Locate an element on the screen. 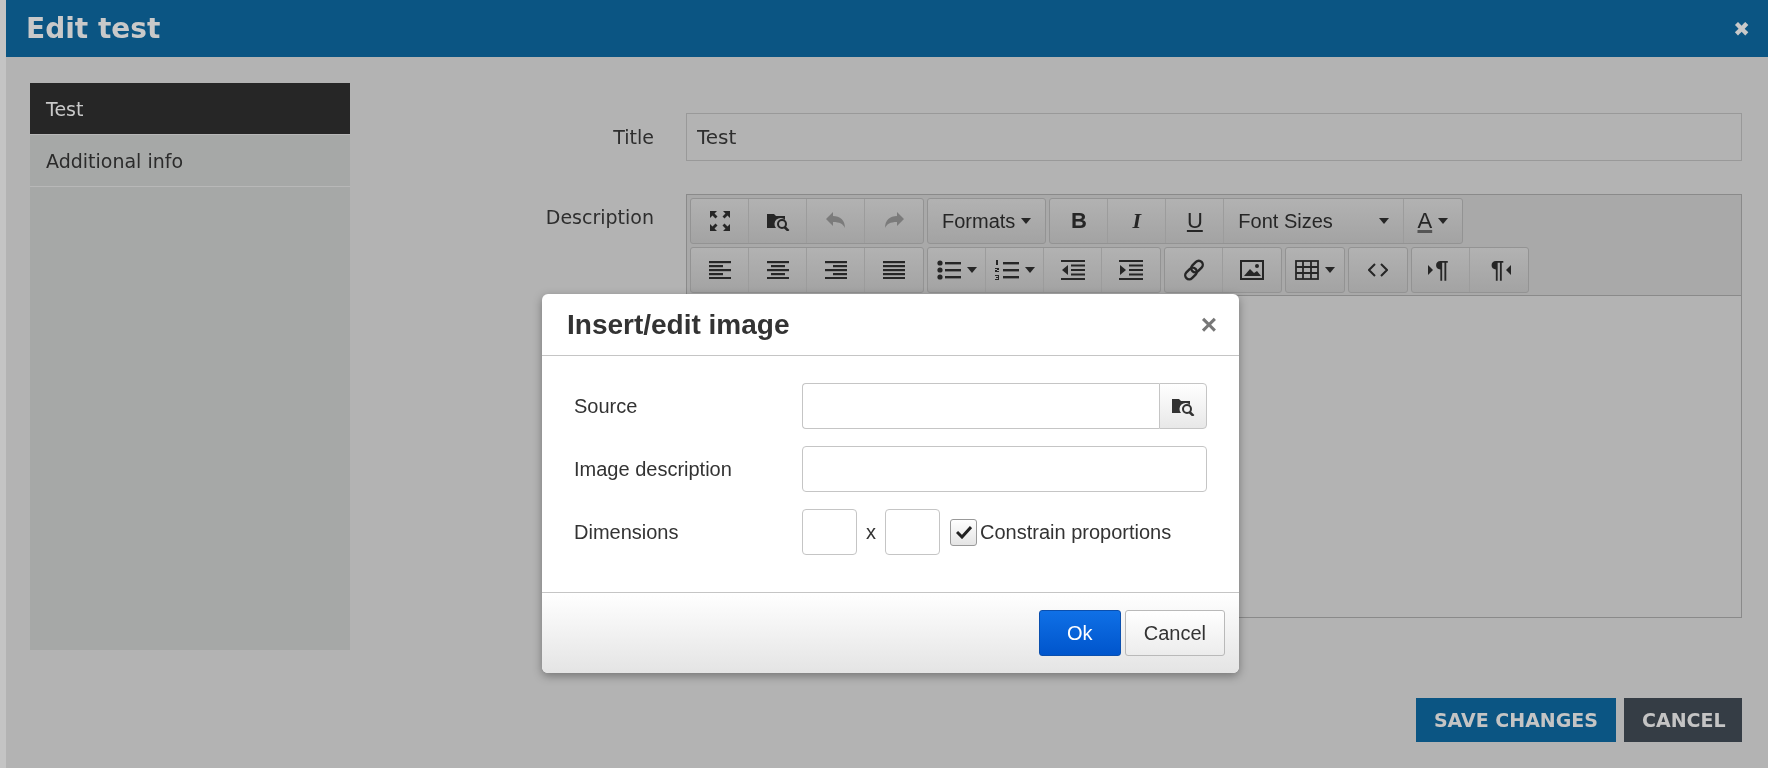 The width and height of the screenshot is (1768, 768). checkbox-label: Constrain proportions is located at coordinates (1076, 532).